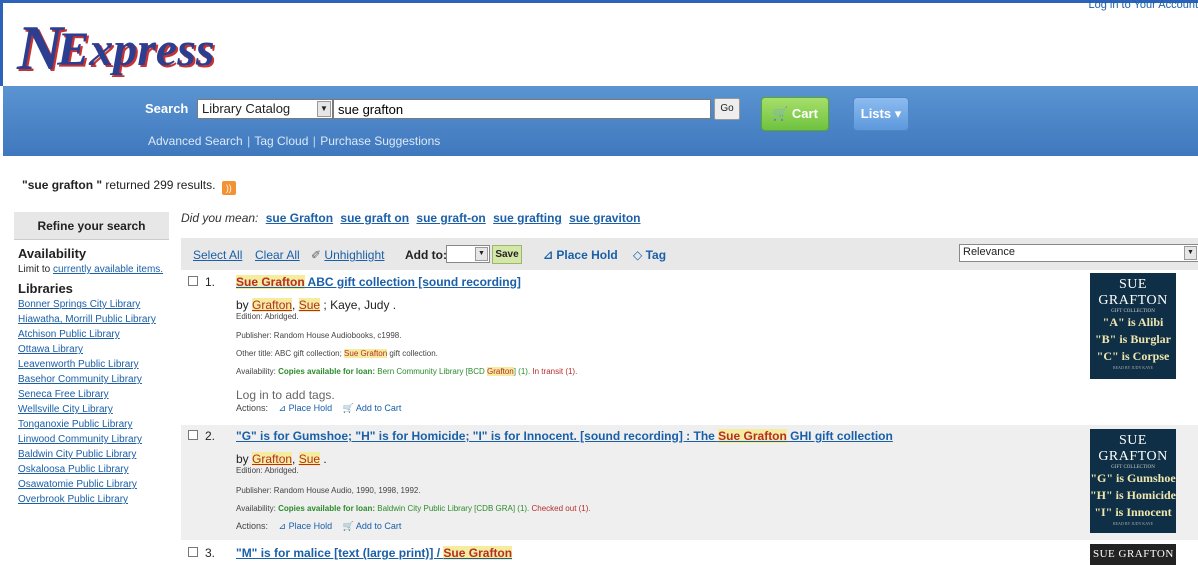 The height and width of the screenshot is (565, 1198). Describe the element at coordinates (217, 255) in the screenshot. I see `select-all-link: Select All` at that location.